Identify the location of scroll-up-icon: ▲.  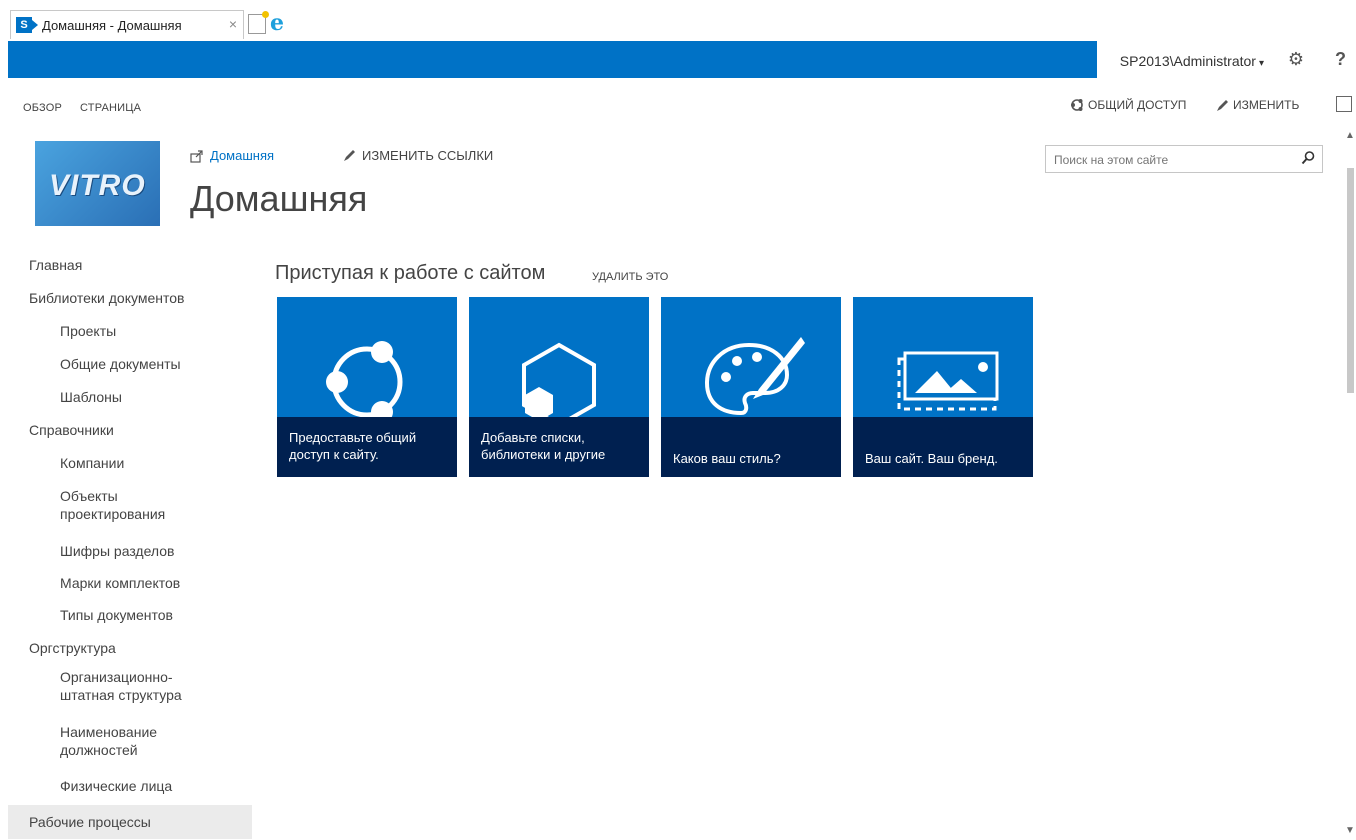
(1350, 135).